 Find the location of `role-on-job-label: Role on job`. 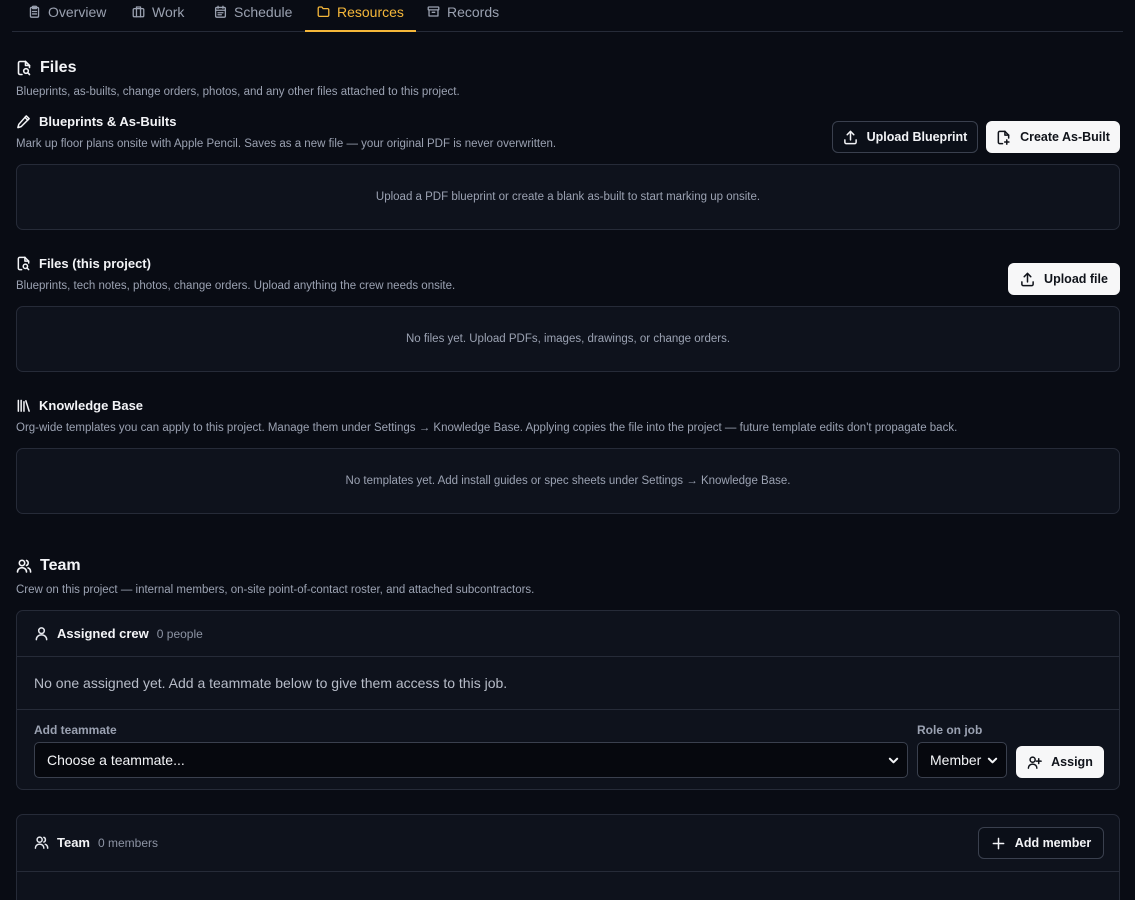

role-on-job-label: Role on job is located at coordinates (950, 730).